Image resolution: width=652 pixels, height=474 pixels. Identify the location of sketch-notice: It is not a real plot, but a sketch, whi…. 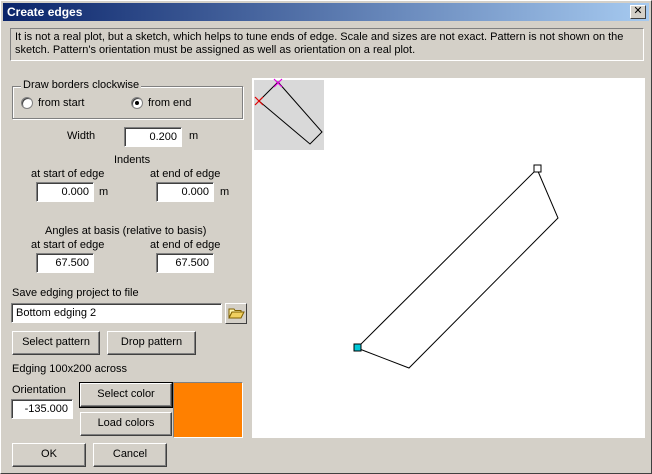
(327, 44).